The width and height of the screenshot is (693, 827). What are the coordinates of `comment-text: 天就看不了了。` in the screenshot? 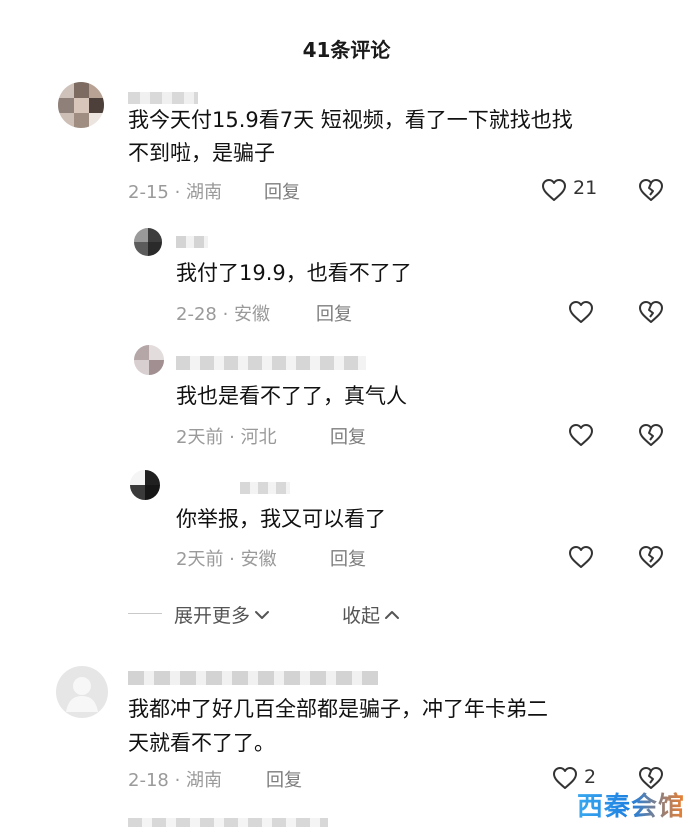 It's located at (201, 743).